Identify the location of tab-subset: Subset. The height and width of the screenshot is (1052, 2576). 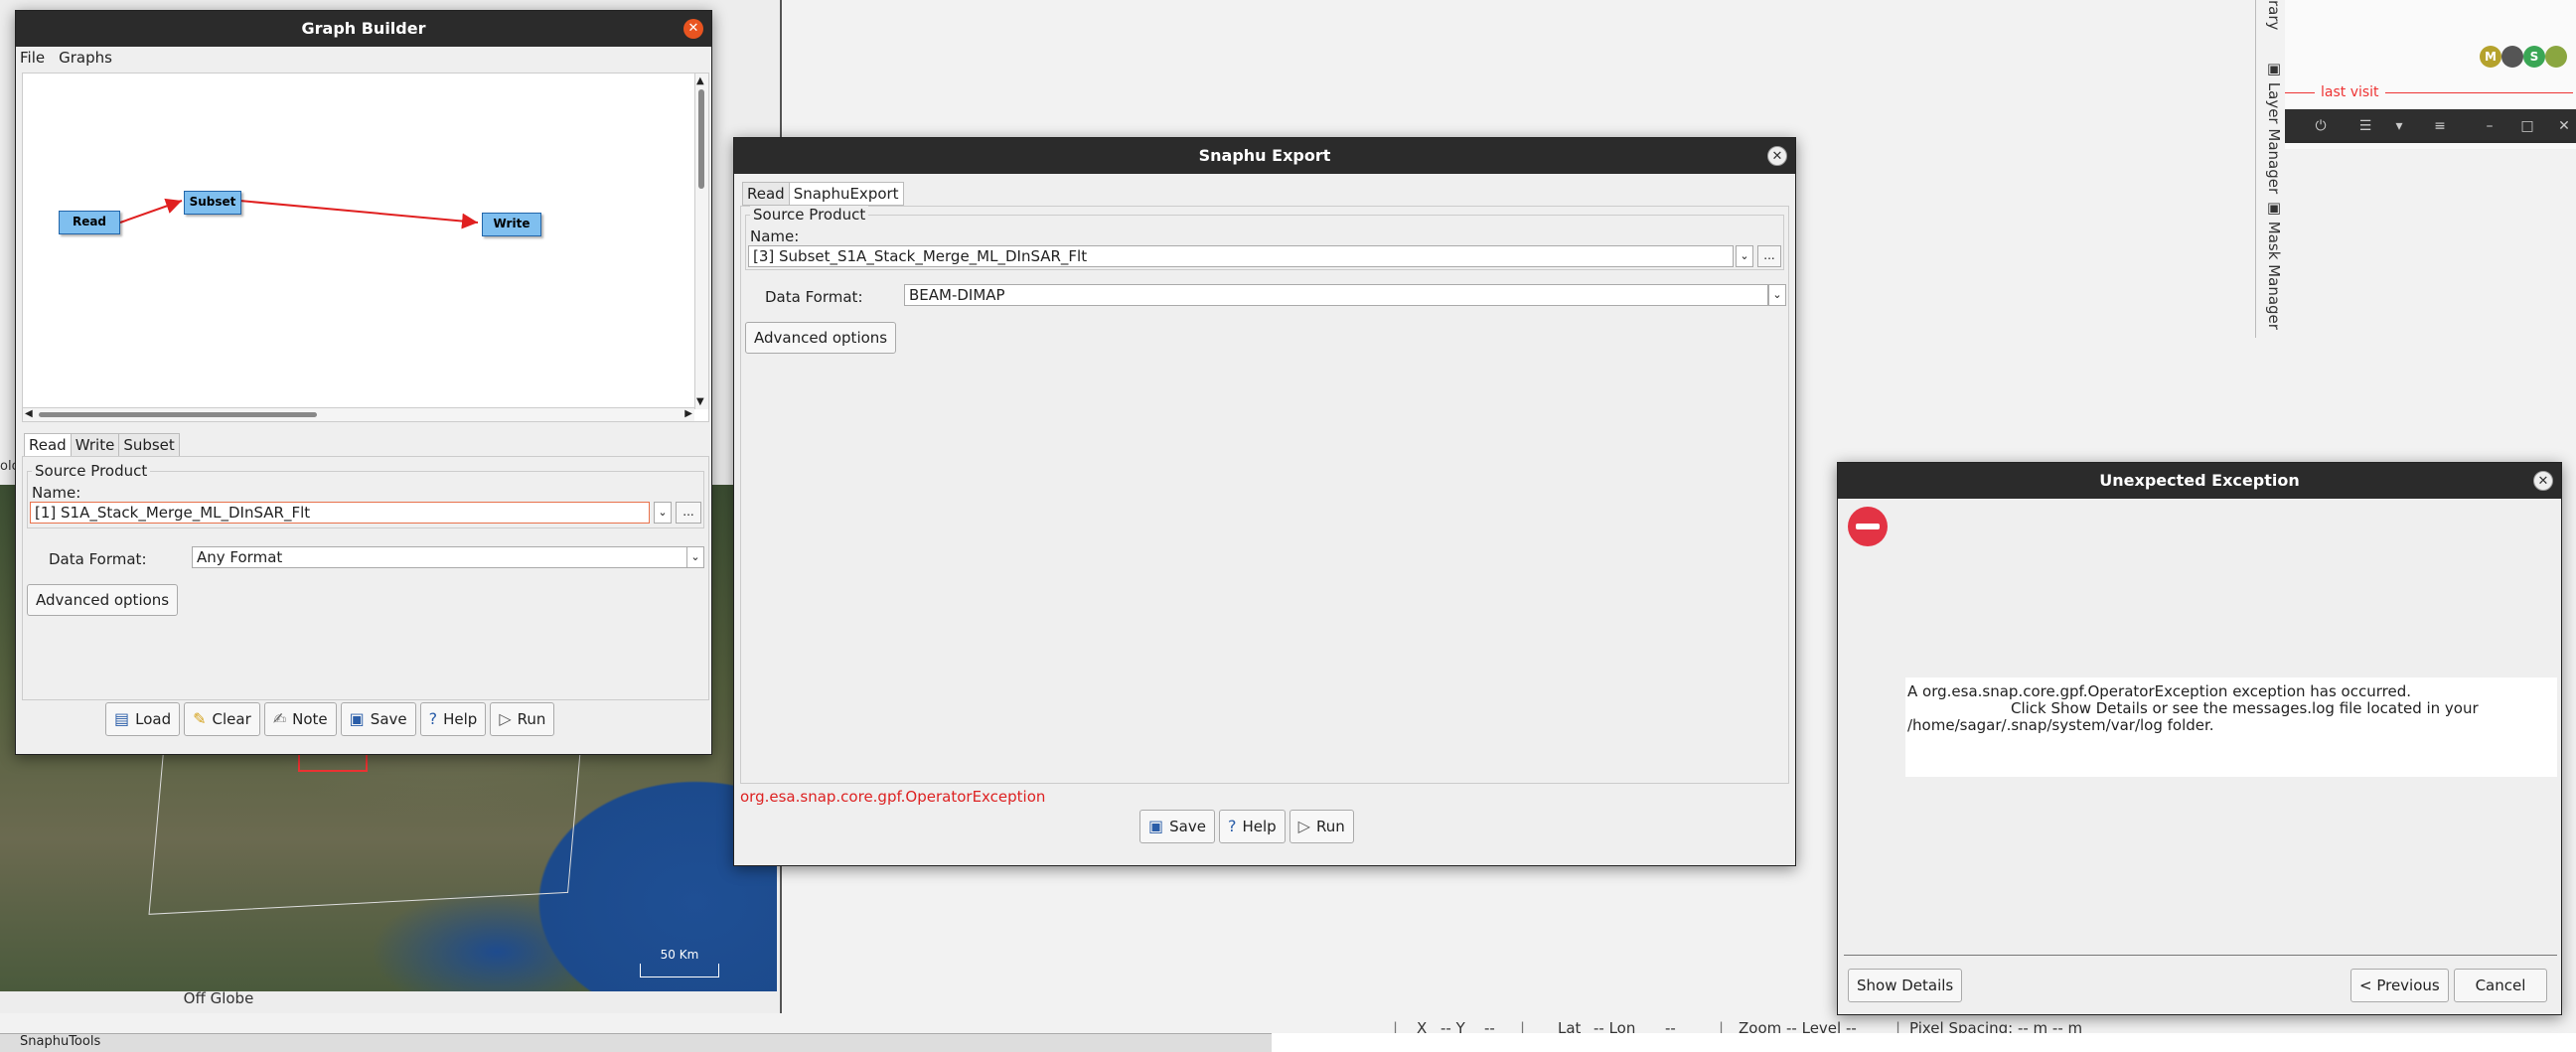
(149, 445).